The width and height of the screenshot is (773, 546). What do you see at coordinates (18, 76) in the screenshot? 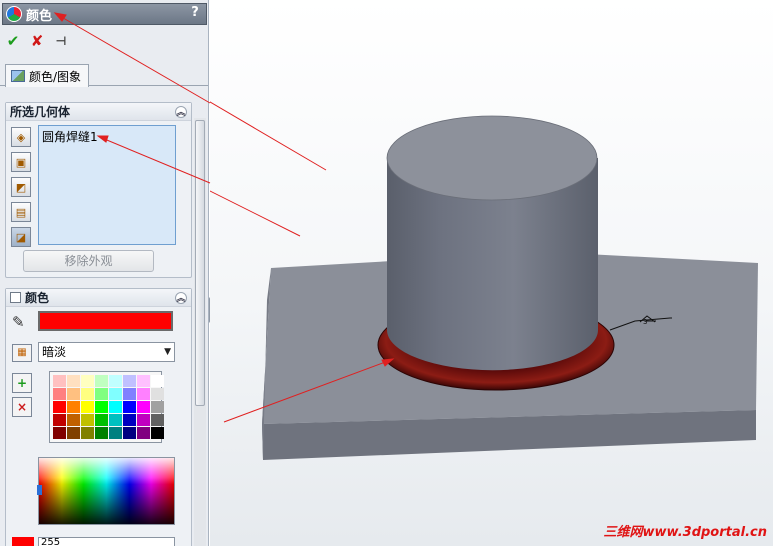
I see `image-icon` at bounding box center [18, 76].